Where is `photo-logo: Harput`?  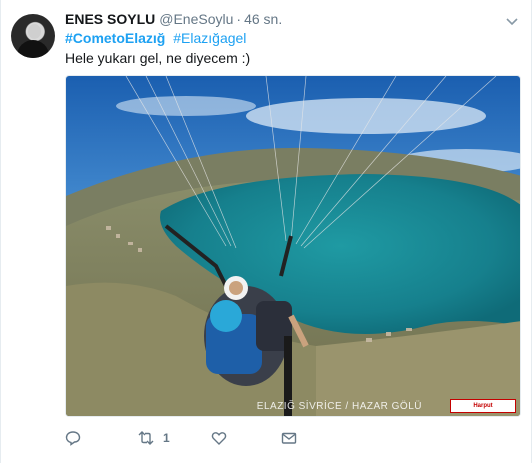
photo-logo: Harput is located at coordinates (483, 406).